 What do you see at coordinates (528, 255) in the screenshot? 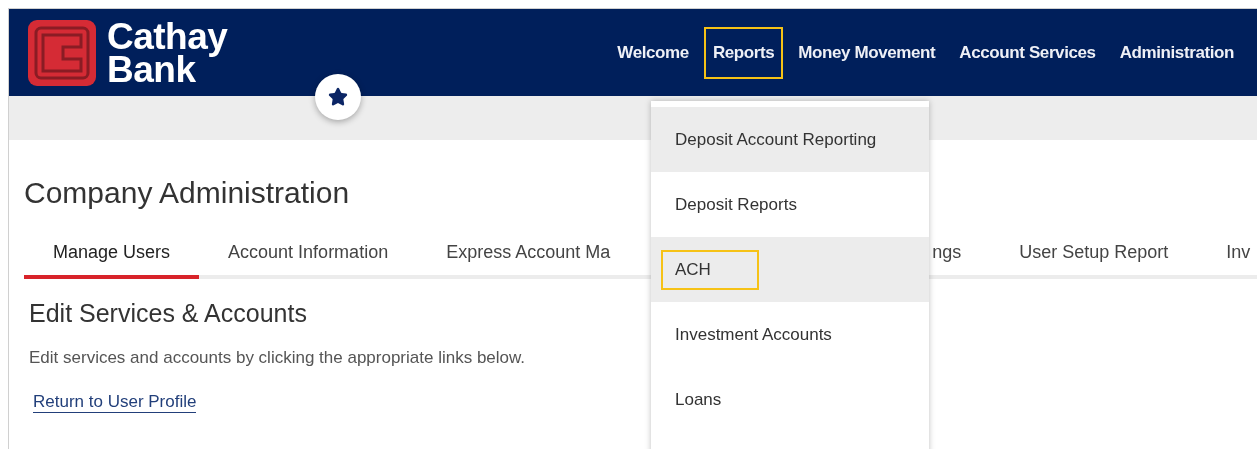
I see `tab: Express Account Ma` at bounding box center [528, 255].